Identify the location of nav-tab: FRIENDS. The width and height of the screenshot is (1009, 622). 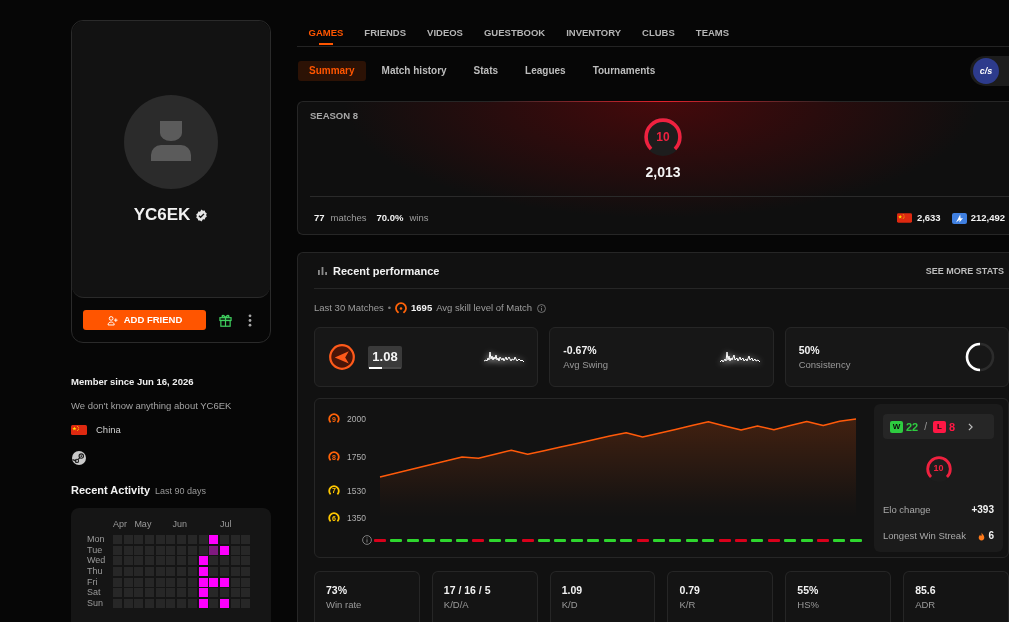
(385, 32).